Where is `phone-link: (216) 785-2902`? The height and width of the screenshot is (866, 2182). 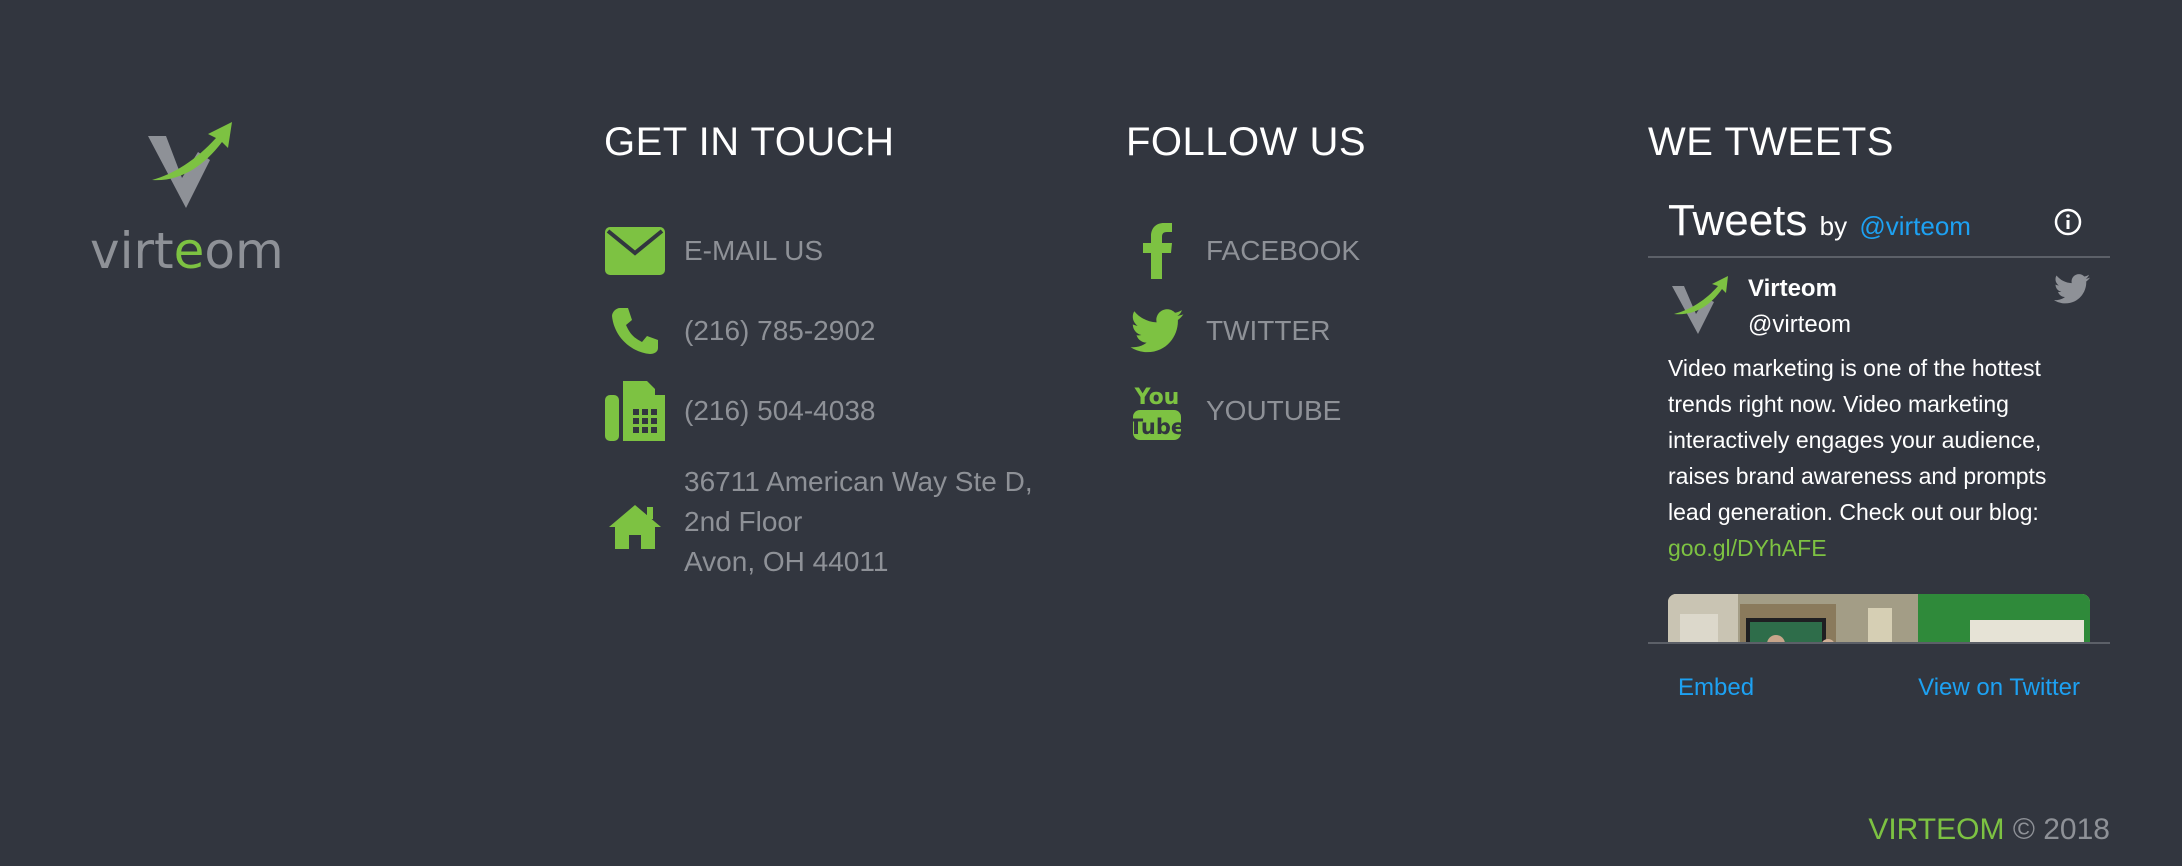
phone-link: (216) 785-2902 is located at coordinates (739, 331).